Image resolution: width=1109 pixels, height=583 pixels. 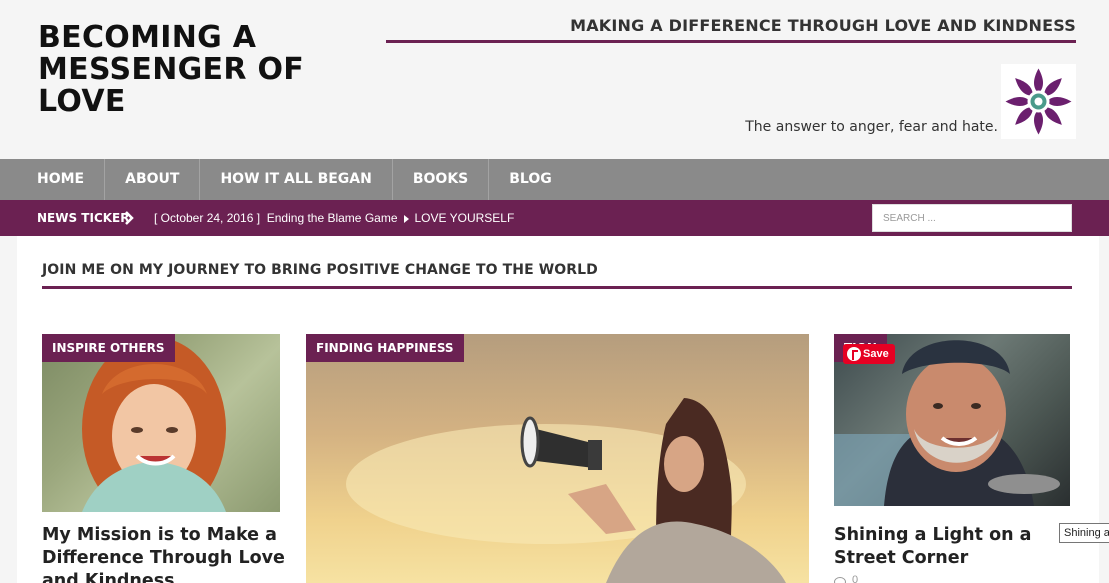 What do you see at coordinates (465, 218) in the screenshot?
I see `ticker-category: LOVE YOURSELF` at bounding box center [465, 218].